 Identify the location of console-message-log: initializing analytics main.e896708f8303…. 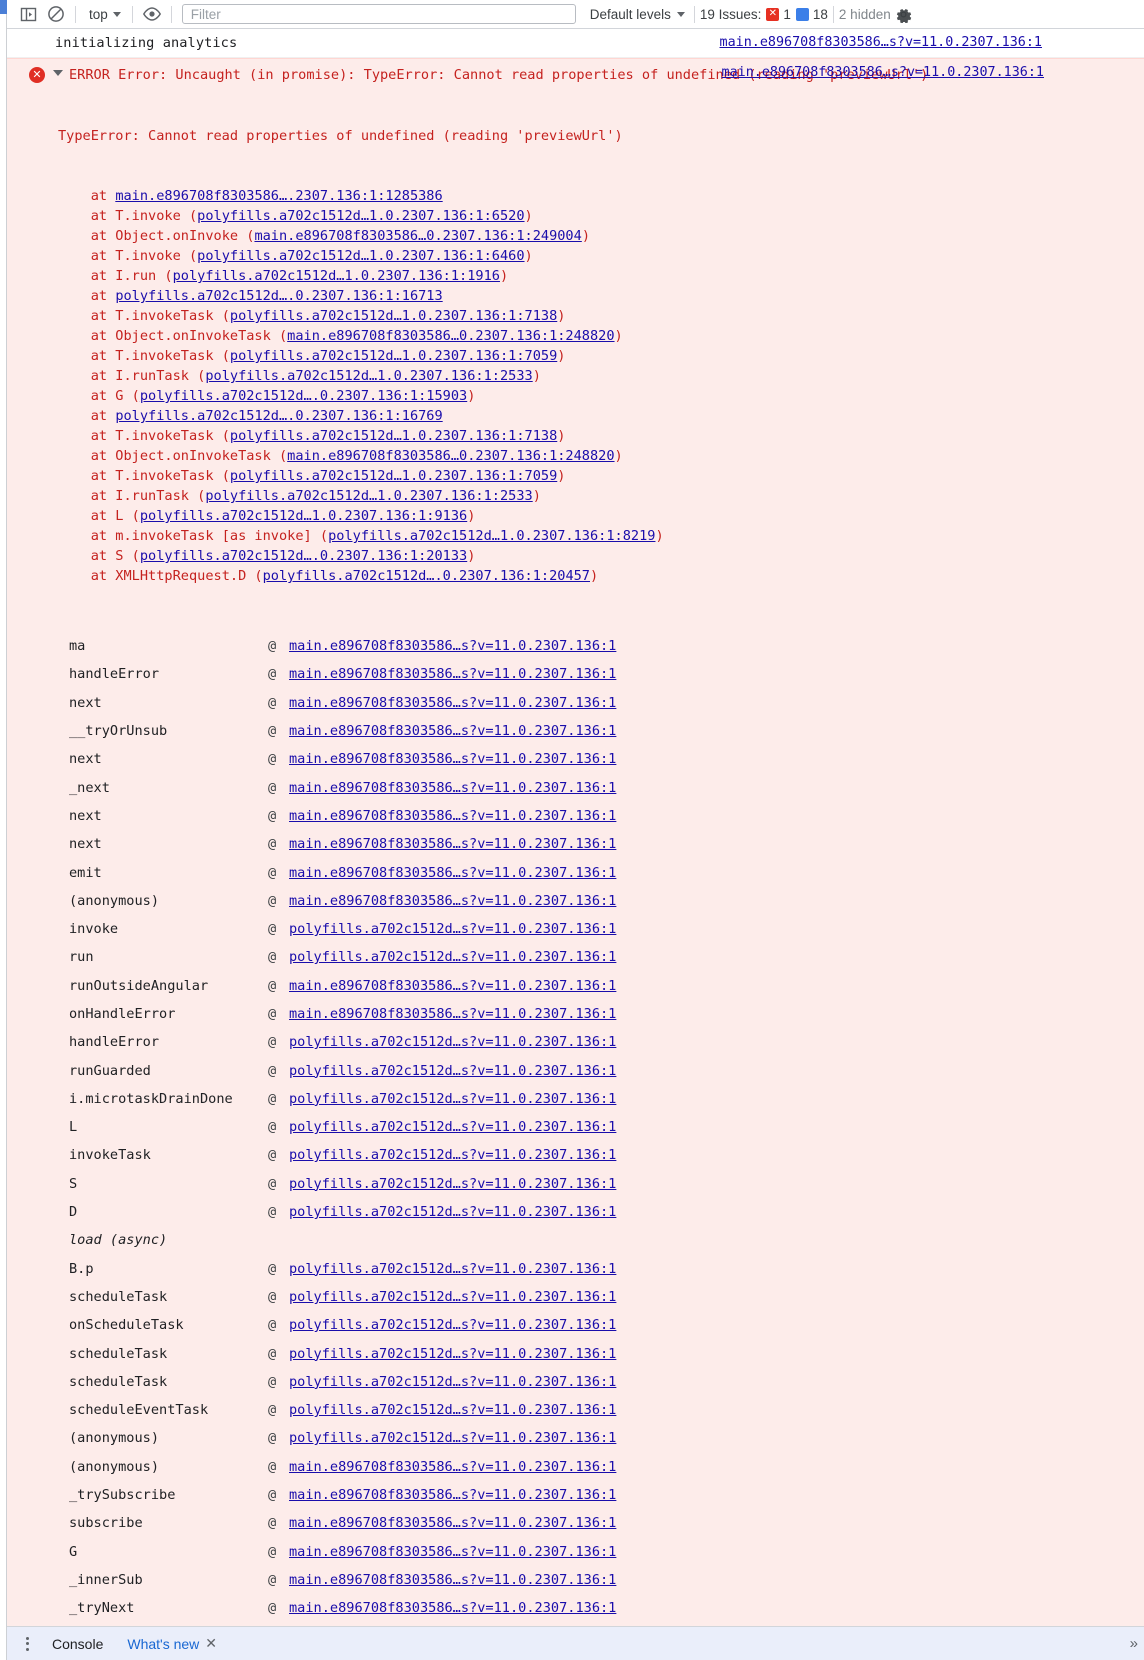
(575, 43).